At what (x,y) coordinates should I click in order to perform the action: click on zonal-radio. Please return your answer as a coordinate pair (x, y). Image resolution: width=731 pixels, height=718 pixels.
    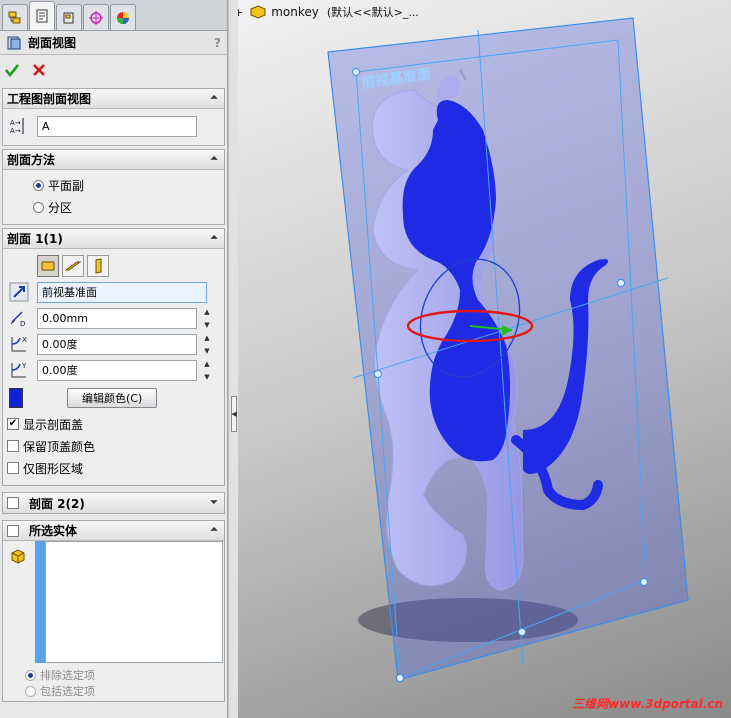
    Looking at the image, I should click on (38, 207).